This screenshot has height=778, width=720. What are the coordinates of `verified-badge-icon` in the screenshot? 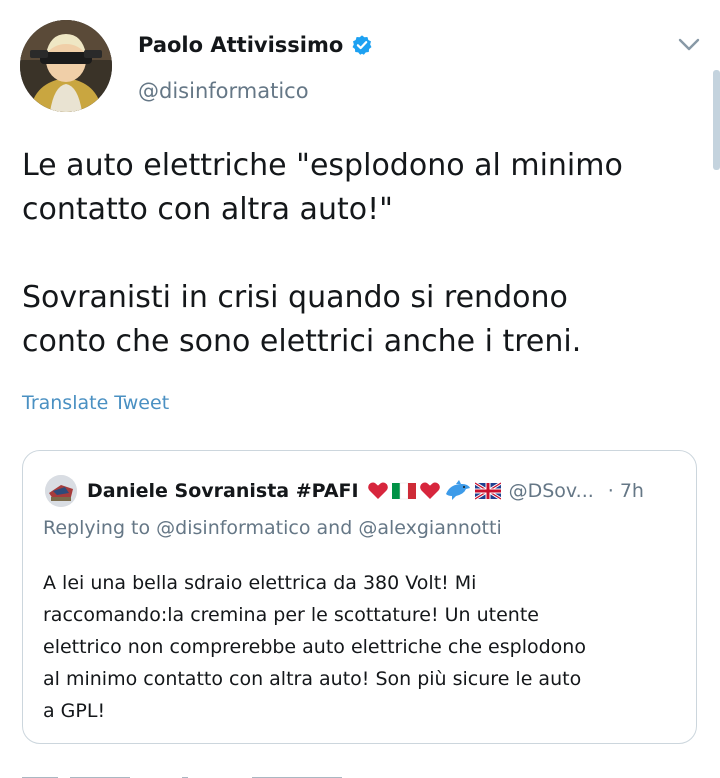 It's located at (362, 45).